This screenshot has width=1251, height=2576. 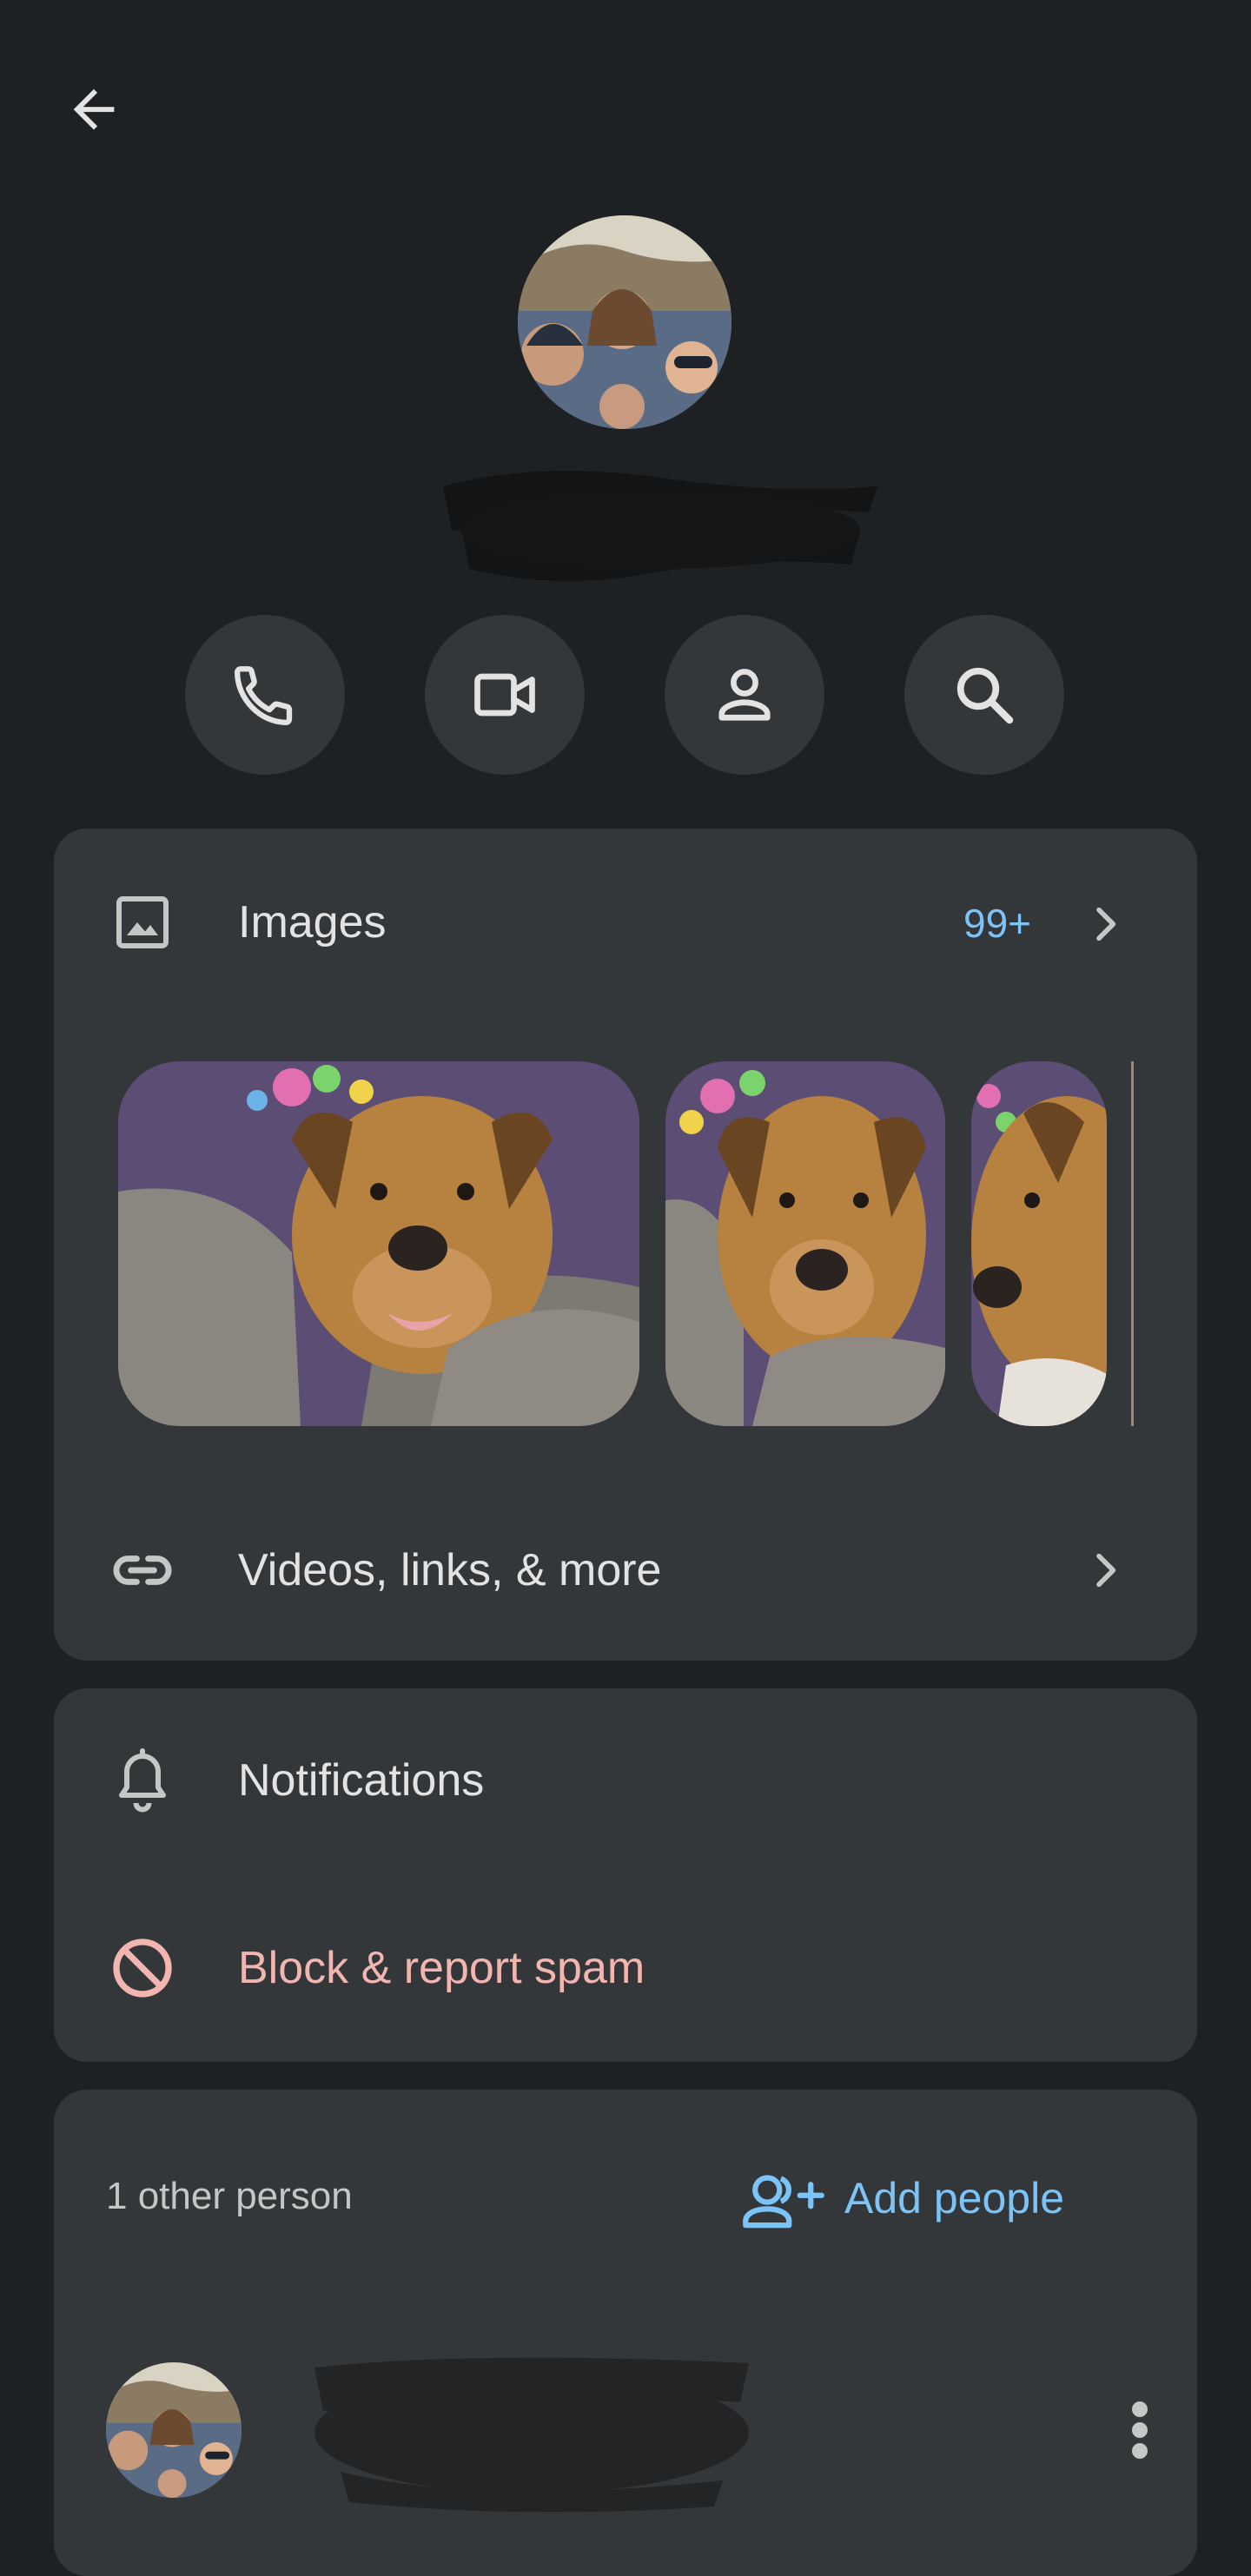 I want to click on images-row: Images 99+, so click(x=625, y=922).